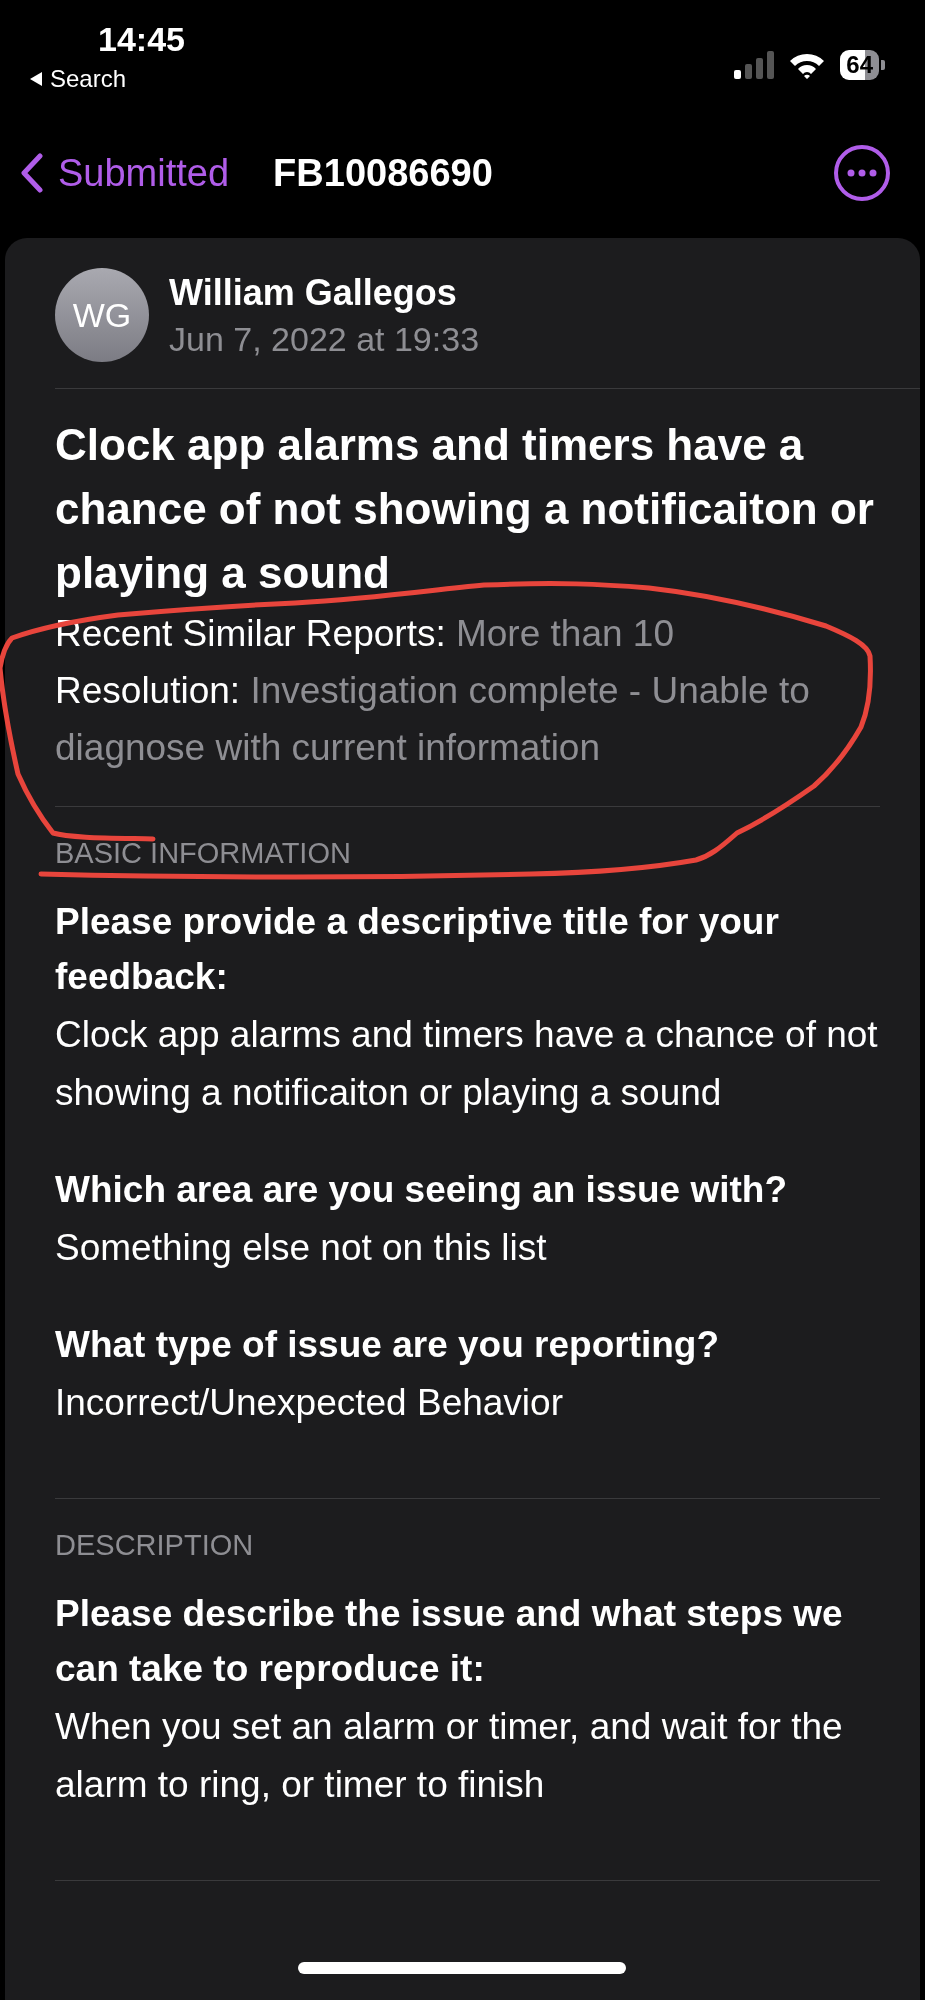 The height and width of the screenshot is (2000, 925). I want to click on answer-text: Clock app alarms and timers have a chance of not showing a notificaiton or playing a sound, so click(467, 1064).